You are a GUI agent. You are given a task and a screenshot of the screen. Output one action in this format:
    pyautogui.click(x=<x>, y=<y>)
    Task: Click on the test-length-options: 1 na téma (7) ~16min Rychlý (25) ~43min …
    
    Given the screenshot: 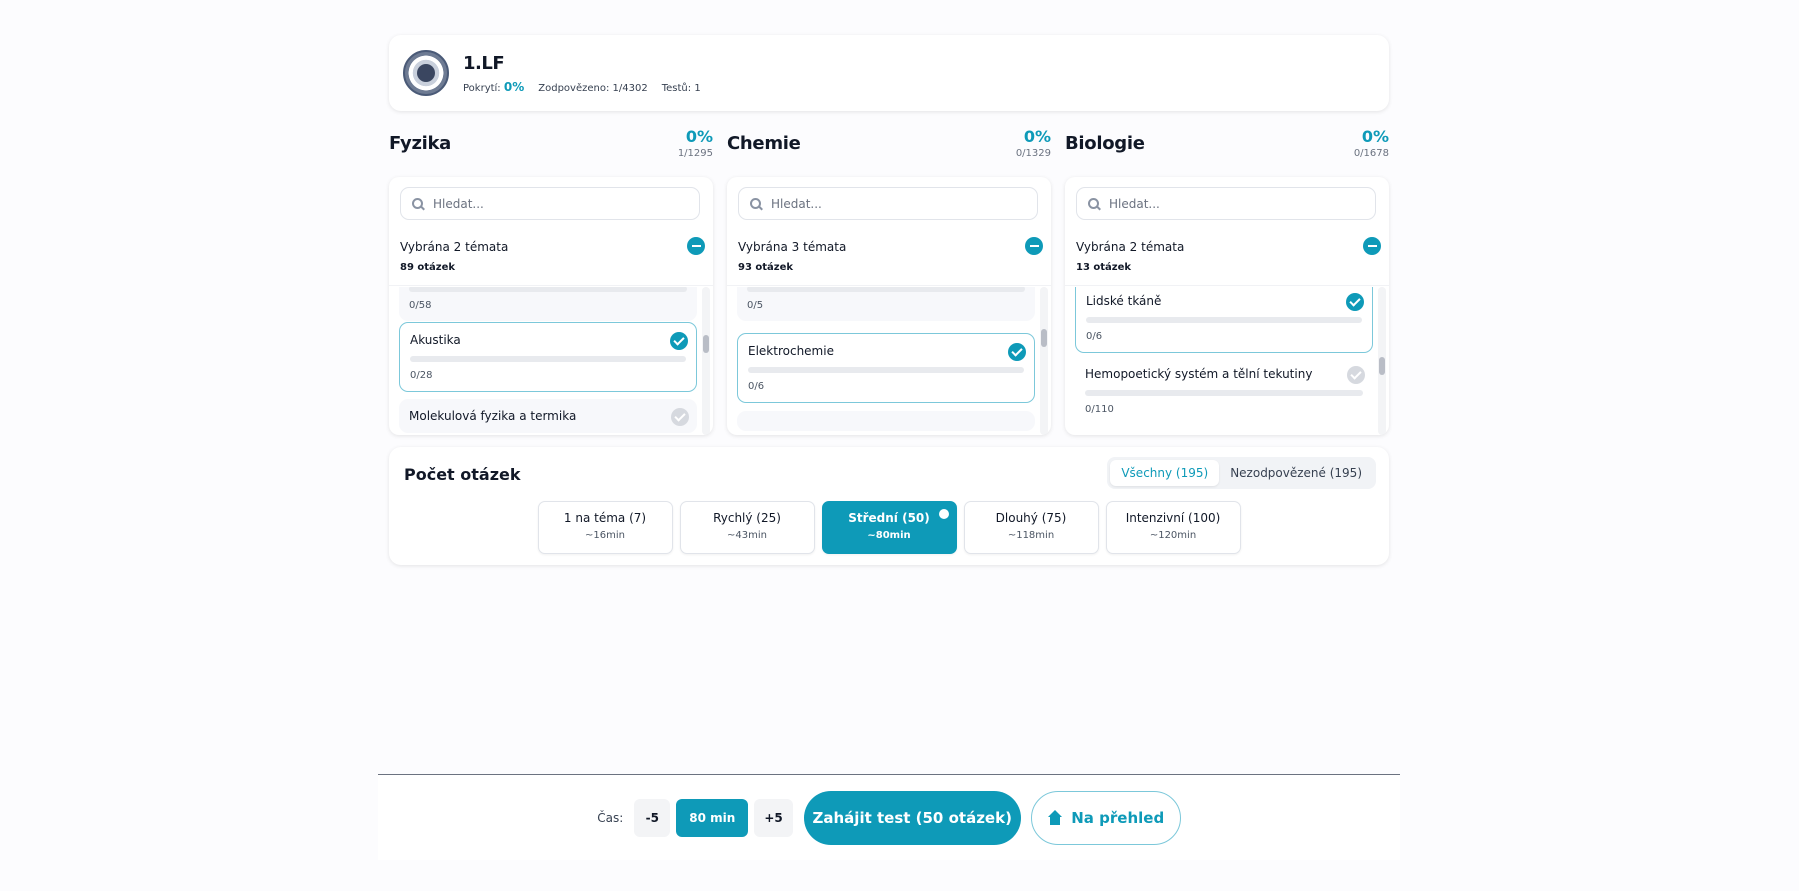 What is the action you would take?
    pyautogui.click(x=889, y=527)
    